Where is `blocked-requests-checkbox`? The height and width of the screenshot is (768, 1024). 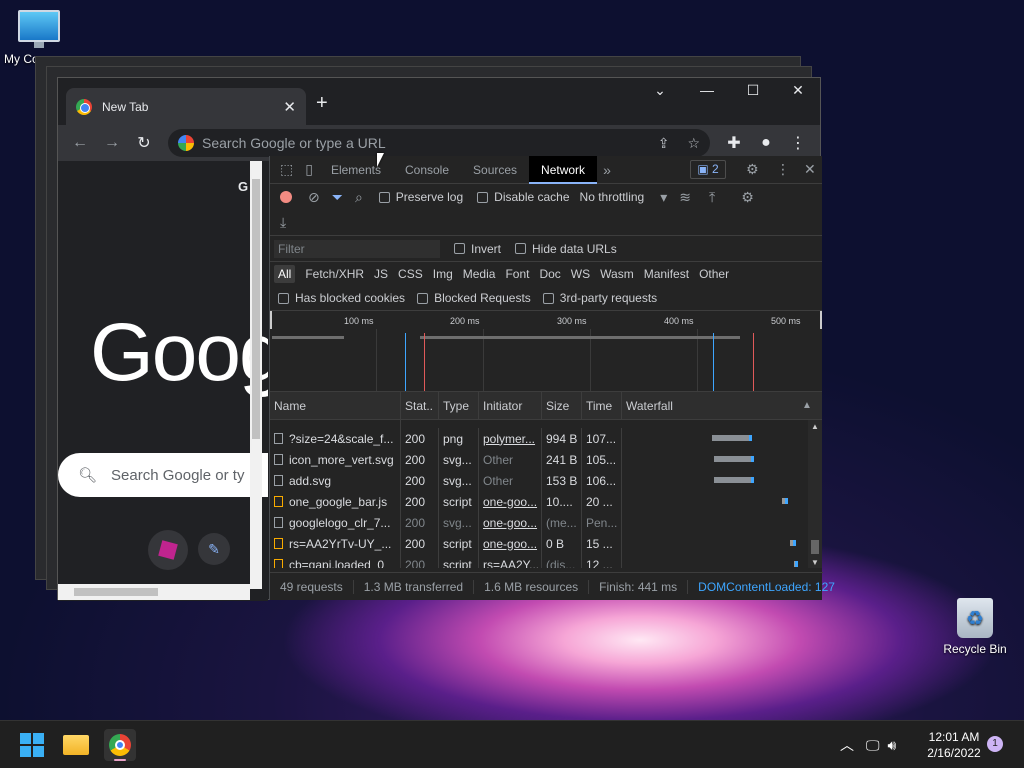 blocked-requests-checkbox is located at coordinates (423, 298).